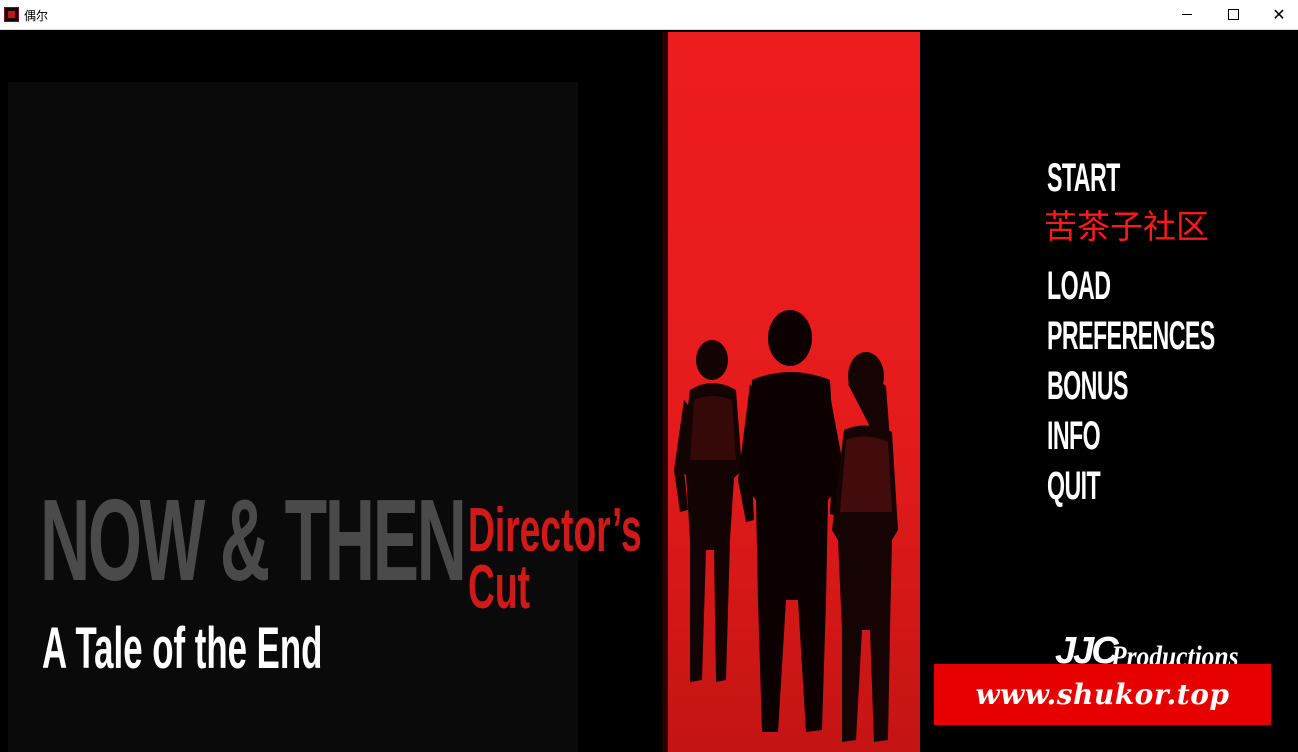 The height and width of the screenshot is (752, 1298). Describe the element at coordinates (1079, 286) in the screenshot. I see `menu-load: LOAD` at that location.